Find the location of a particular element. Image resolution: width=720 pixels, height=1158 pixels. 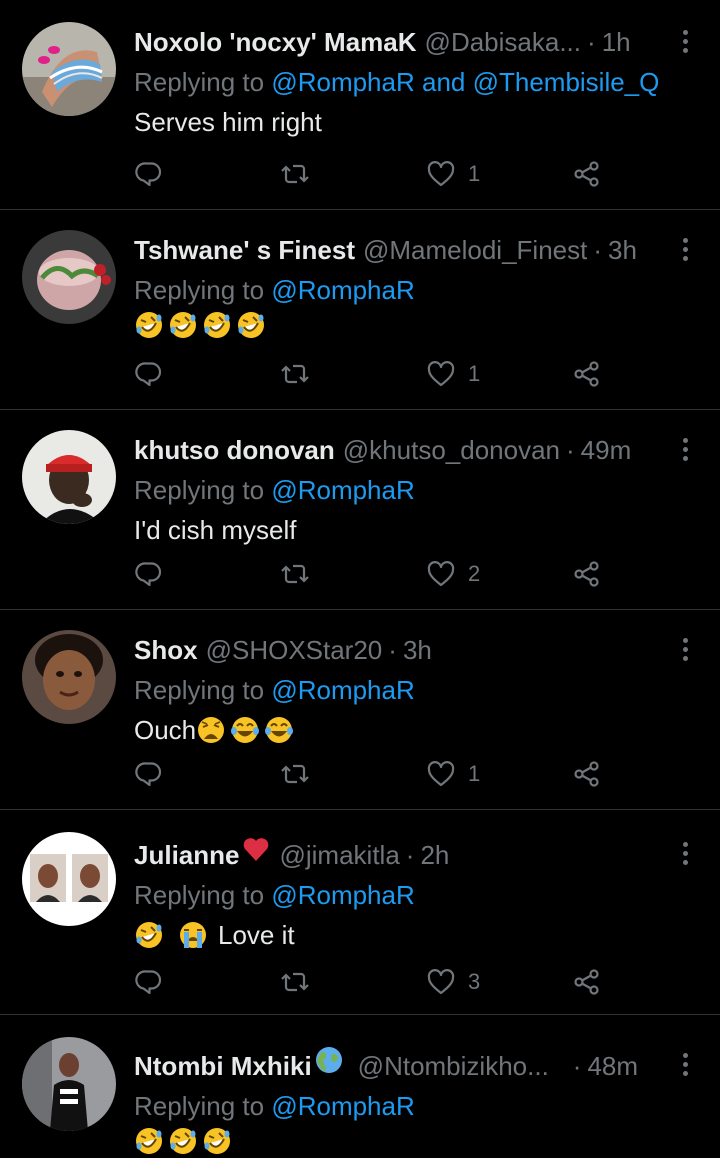

user-handle: @khutso_donovan is located at coordinates (451, 450).